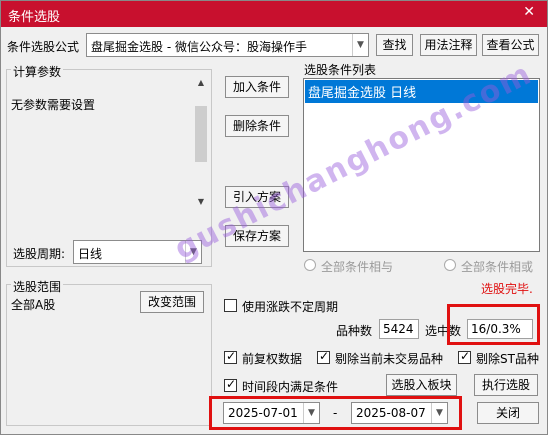 The width and height of the screenshot is (548, 435). What do you see at coordinates (389, 359) in the screenshot?
I see `exclude-untraded-label: 剔除当前未交易品种` at bounding box center [389, 359].